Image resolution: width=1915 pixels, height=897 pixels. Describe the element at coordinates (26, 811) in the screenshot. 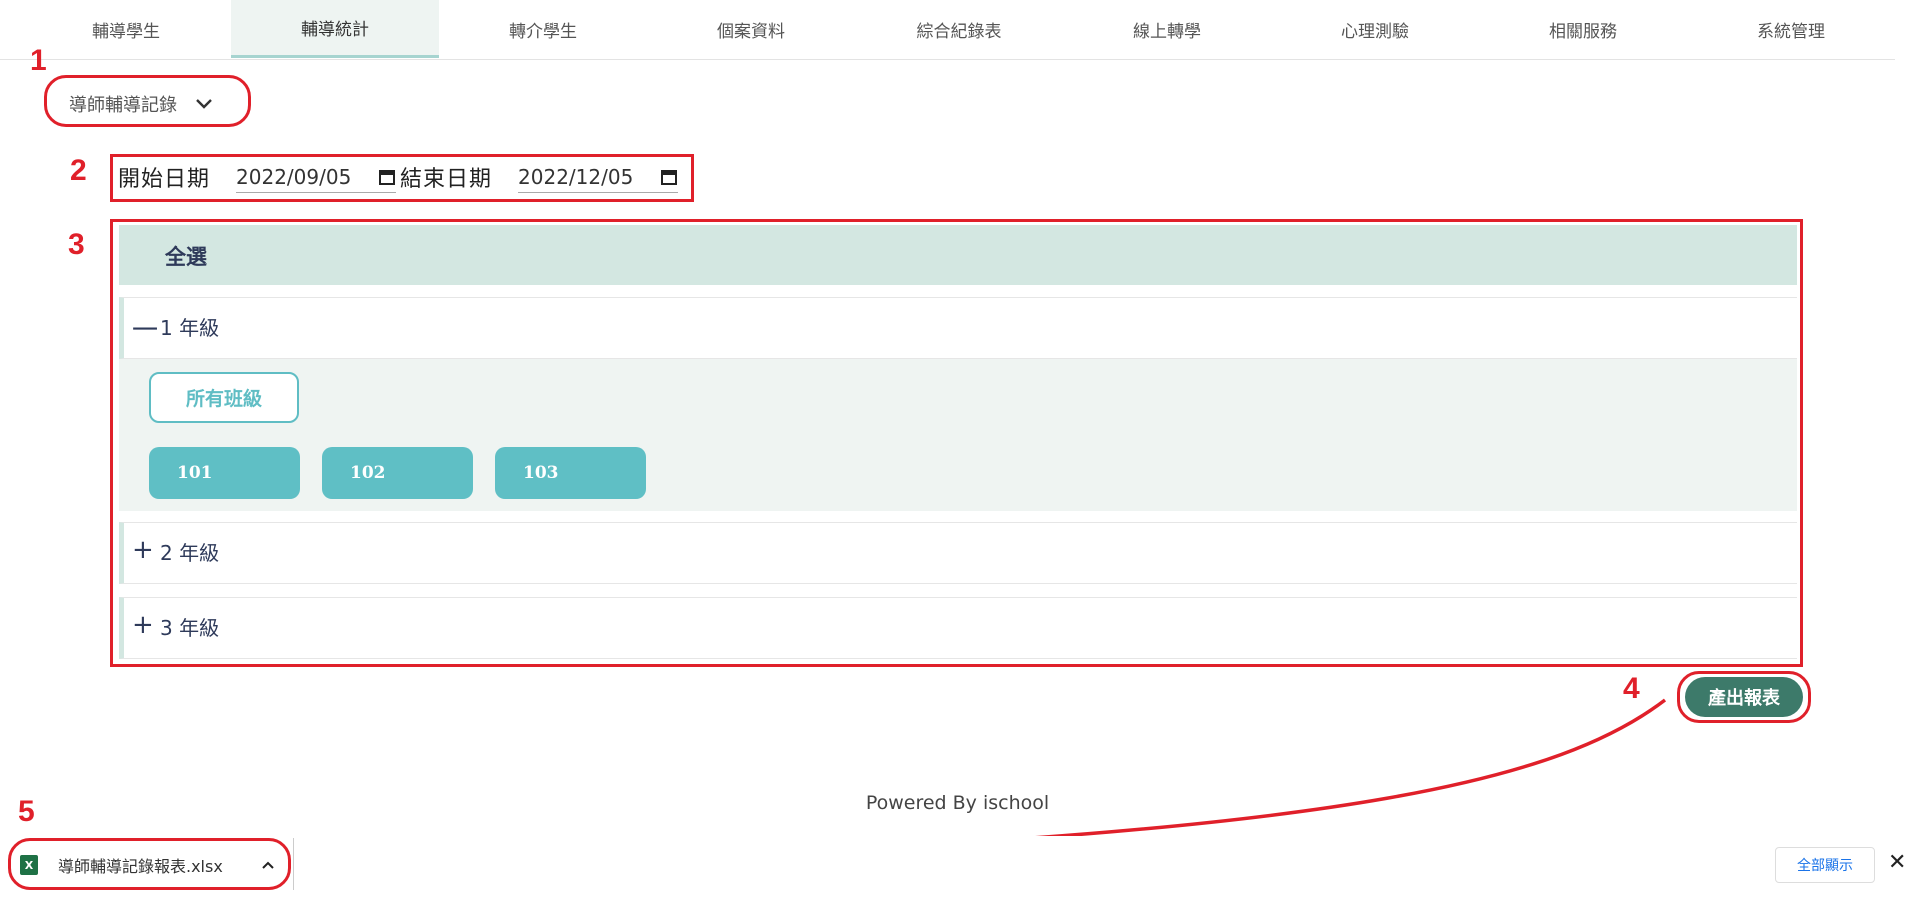

I see `annotation-number-5: 5` at that location.